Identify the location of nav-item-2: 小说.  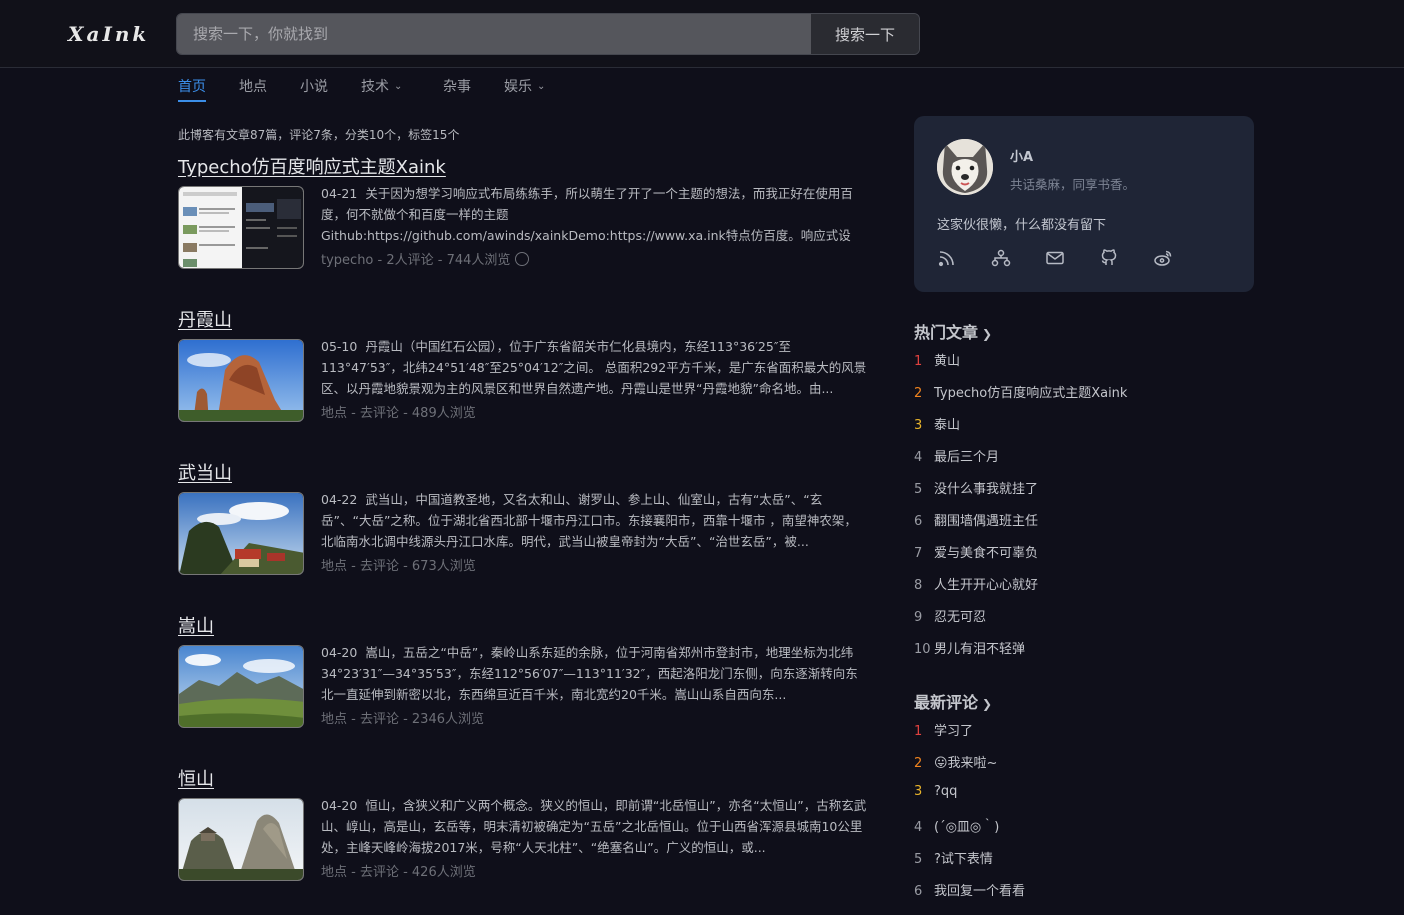
(314, 88).